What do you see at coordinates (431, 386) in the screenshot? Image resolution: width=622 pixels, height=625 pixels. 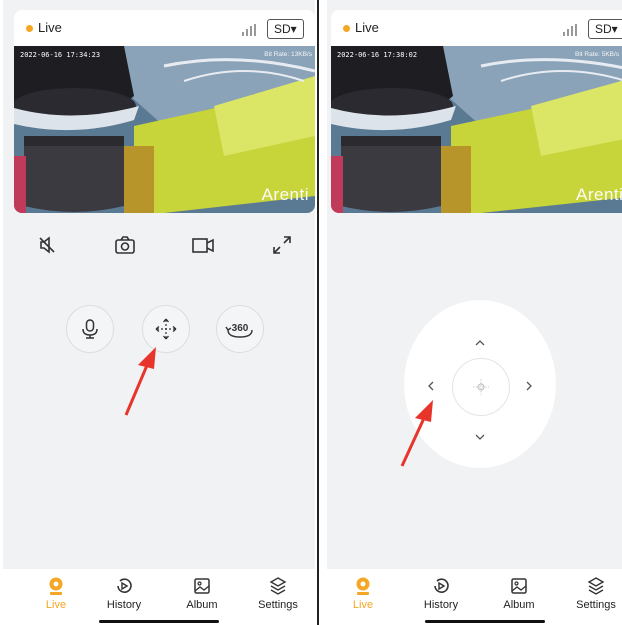 I see `ptz-left-icon` at bounding box center [431, 386].